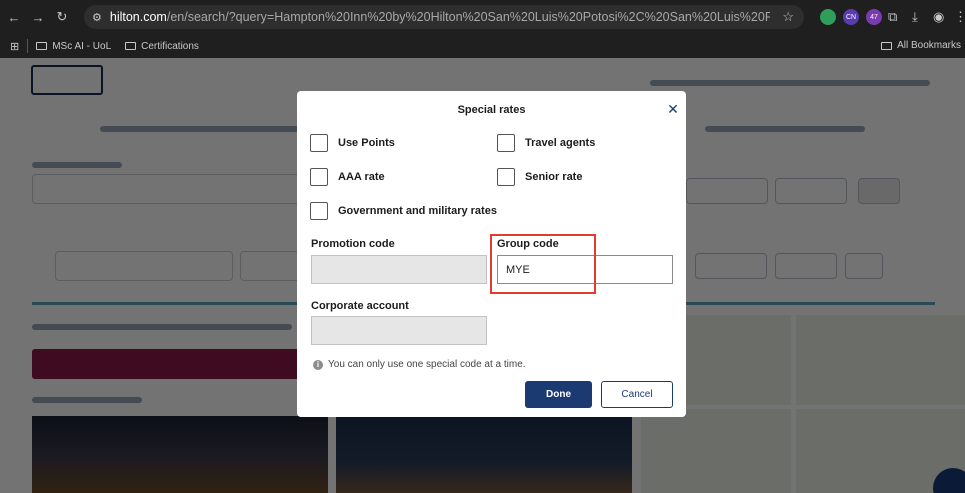 The height and width of the screenshot is (493, 965). Describe the element at coordinates (361, 177) in the screenshot. I see `aaa-rate-label: AAA rate` at that location.